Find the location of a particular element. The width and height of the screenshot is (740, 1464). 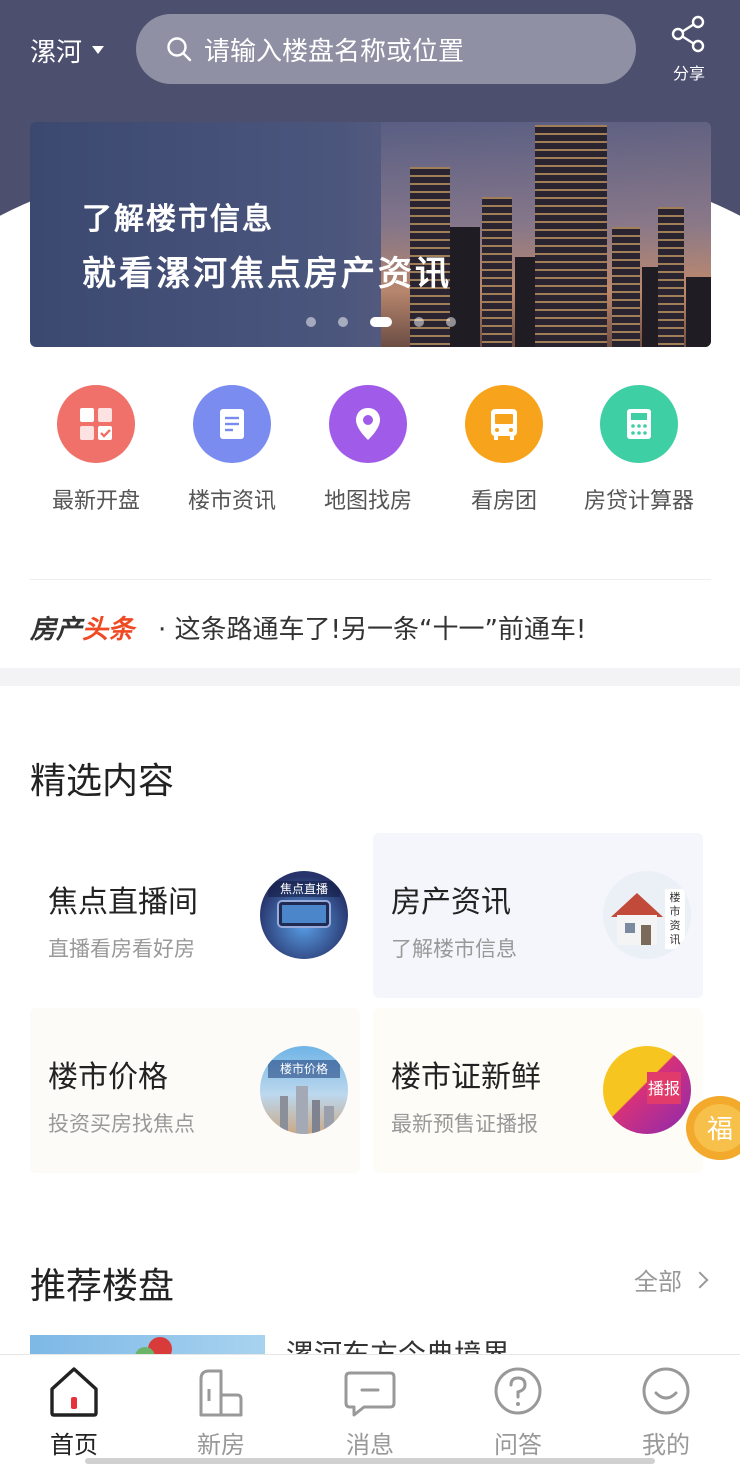

city-label: 漯河 is located at coordinates (56, 52).